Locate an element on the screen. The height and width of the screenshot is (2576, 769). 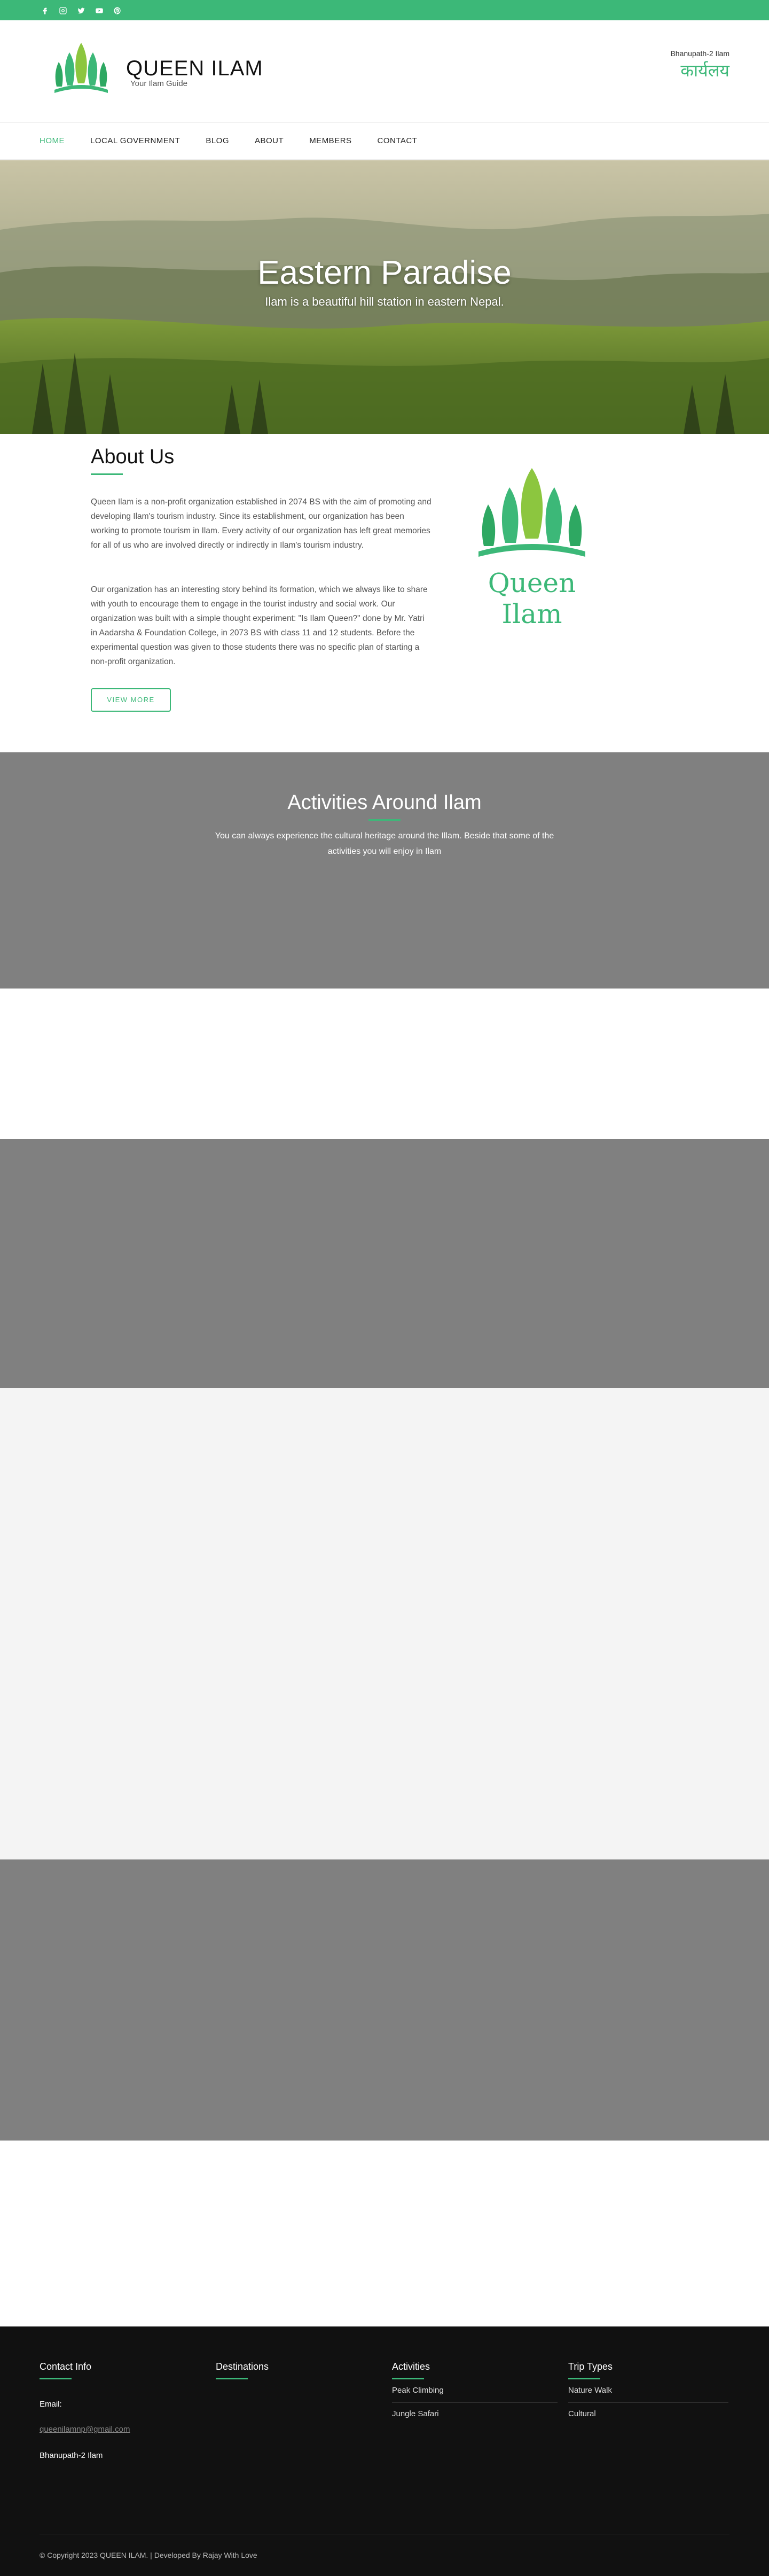
view-more-button: VIEW MORE is located at coordinates (131, 700).